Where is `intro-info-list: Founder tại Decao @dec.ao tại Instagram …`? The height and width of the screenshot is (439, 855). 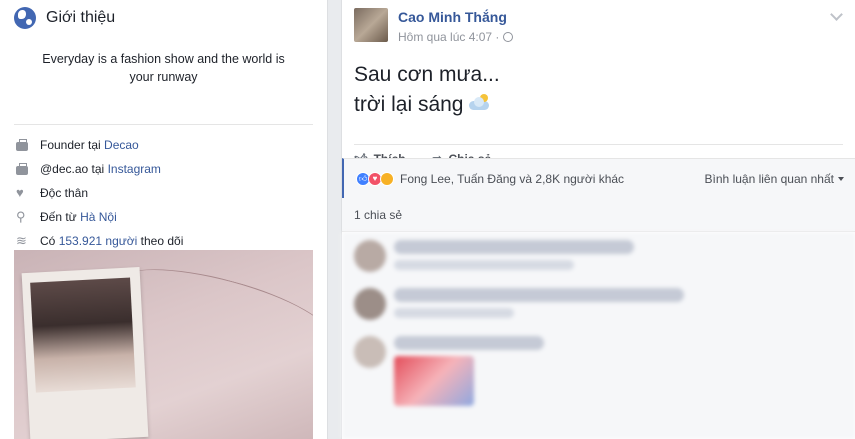 intro-info-list: Founder tại Decao @dec.ao tại Instagram … is located at coordinates (163, 189).